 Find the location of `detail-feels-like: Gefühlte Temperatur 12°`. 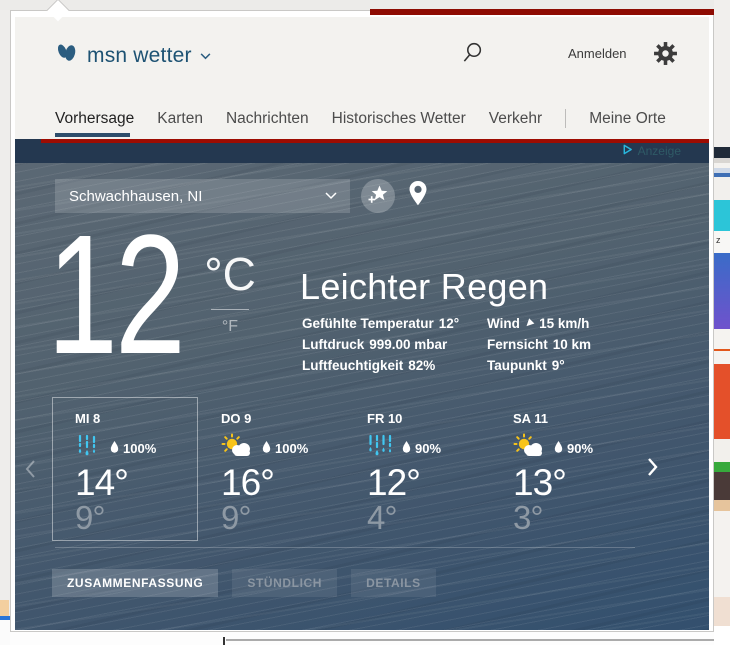

detail-feels-like: Gefühlte Temperatur 12° is located at coordinates (381, 323).